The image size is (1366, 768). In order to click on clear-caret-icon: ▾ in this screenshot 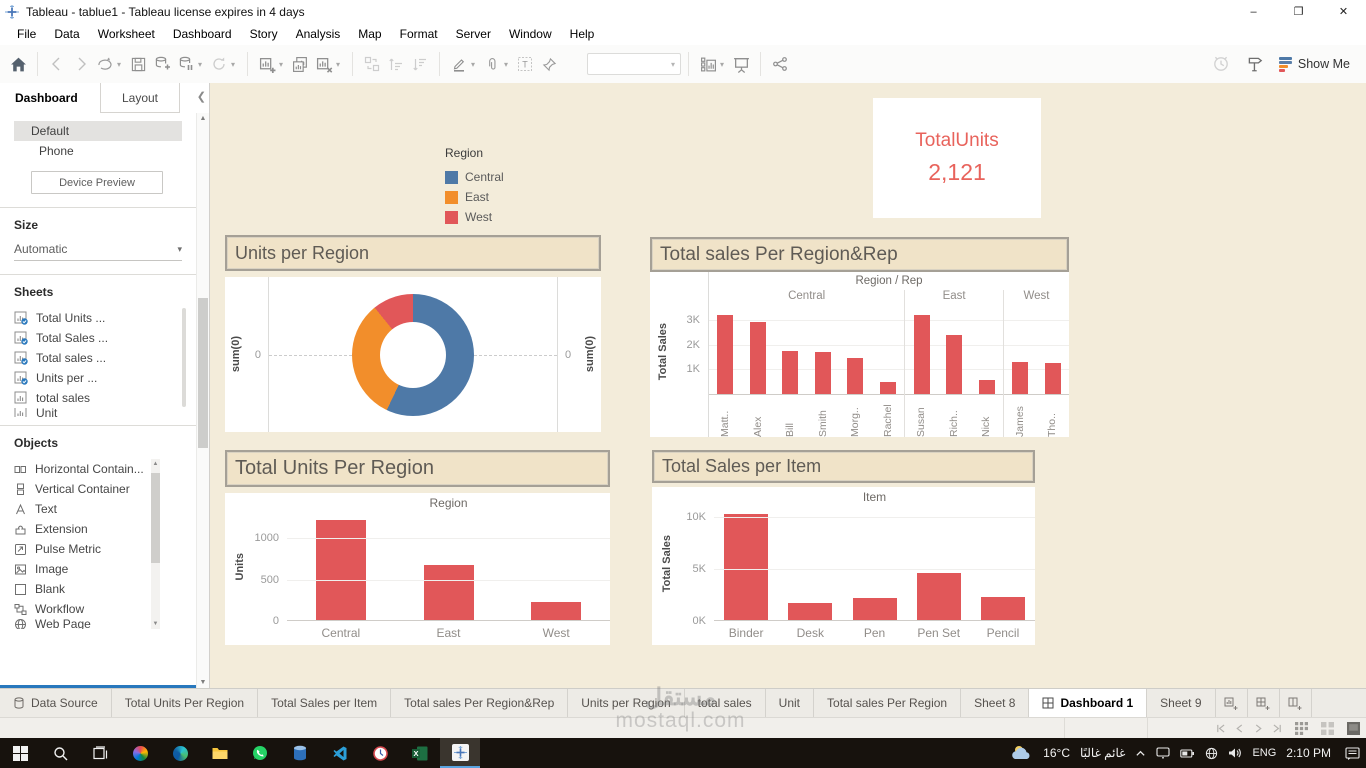, I will do `click(340, 64)`.